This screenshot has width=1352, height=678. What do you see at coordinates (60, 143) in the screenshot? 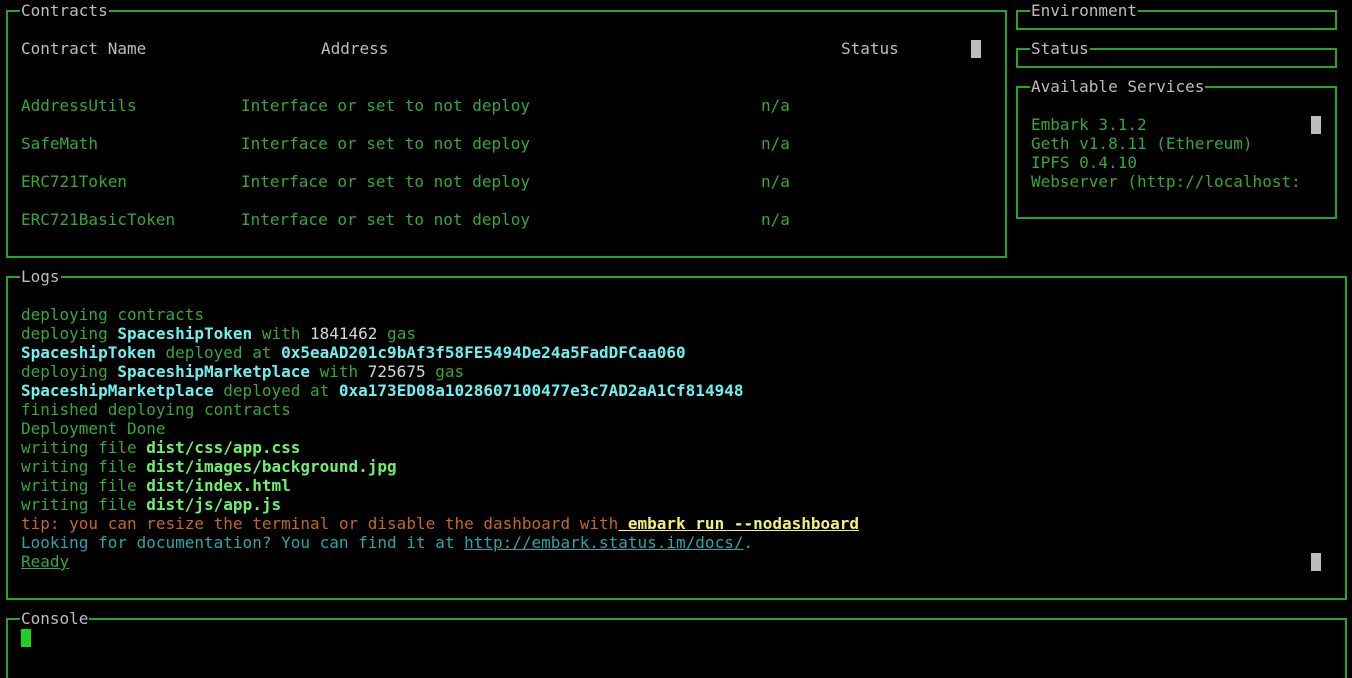
I see `contract-name: SafeMath` at bounding box center [60, 143].